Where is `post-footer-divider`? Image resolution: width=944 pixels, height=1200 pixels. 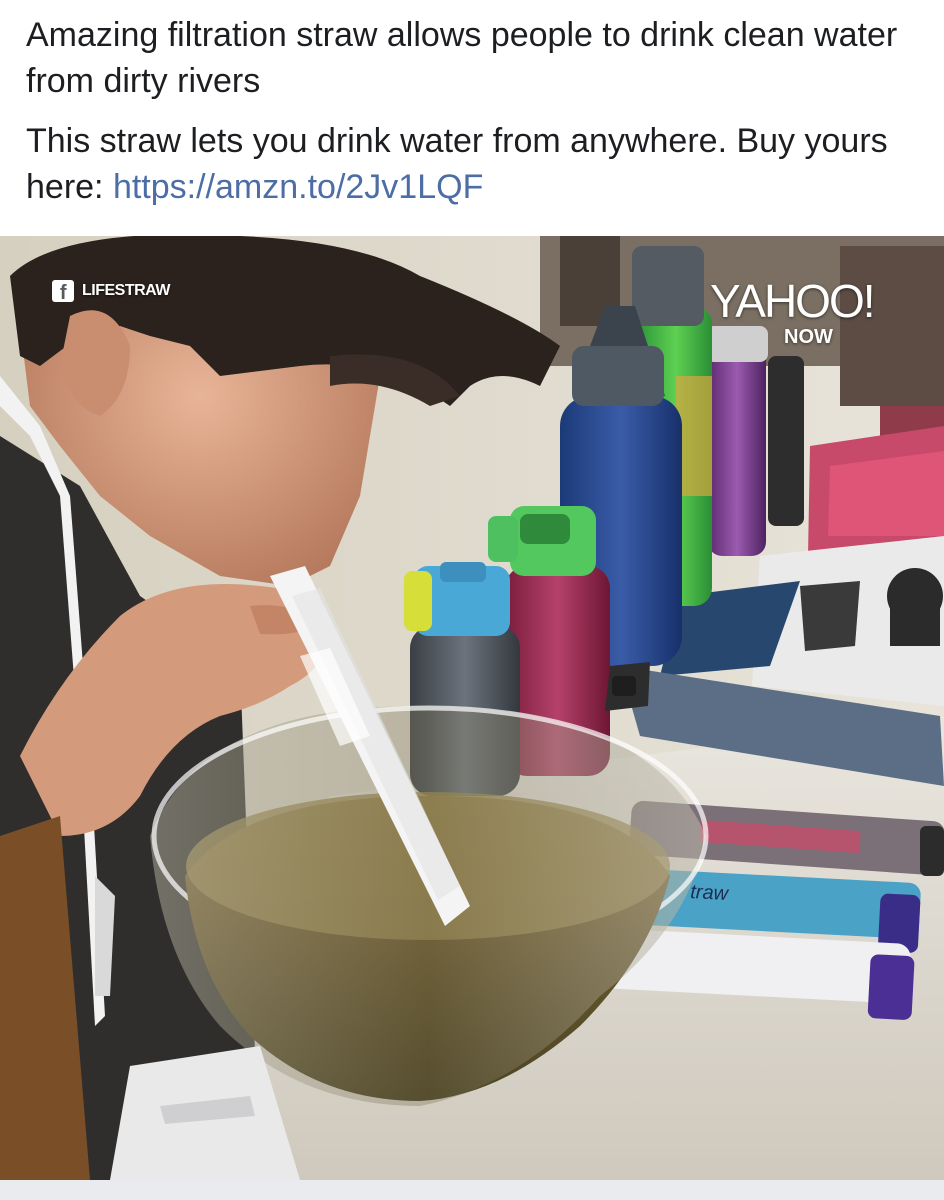 post-footer-divider is located at coordinates (472, 1190).